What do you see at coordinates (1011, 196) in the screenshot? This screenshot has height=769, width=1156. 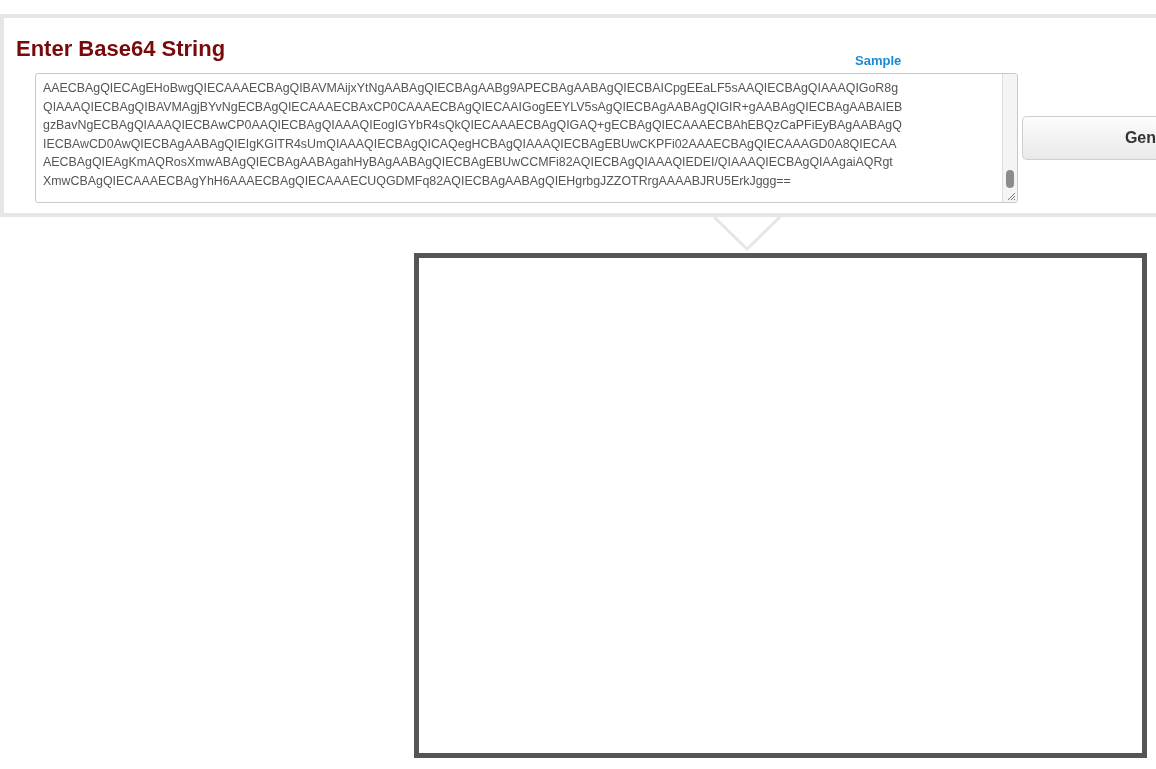 I see `resize-grip-icon` at bounding box center [1011, 196].